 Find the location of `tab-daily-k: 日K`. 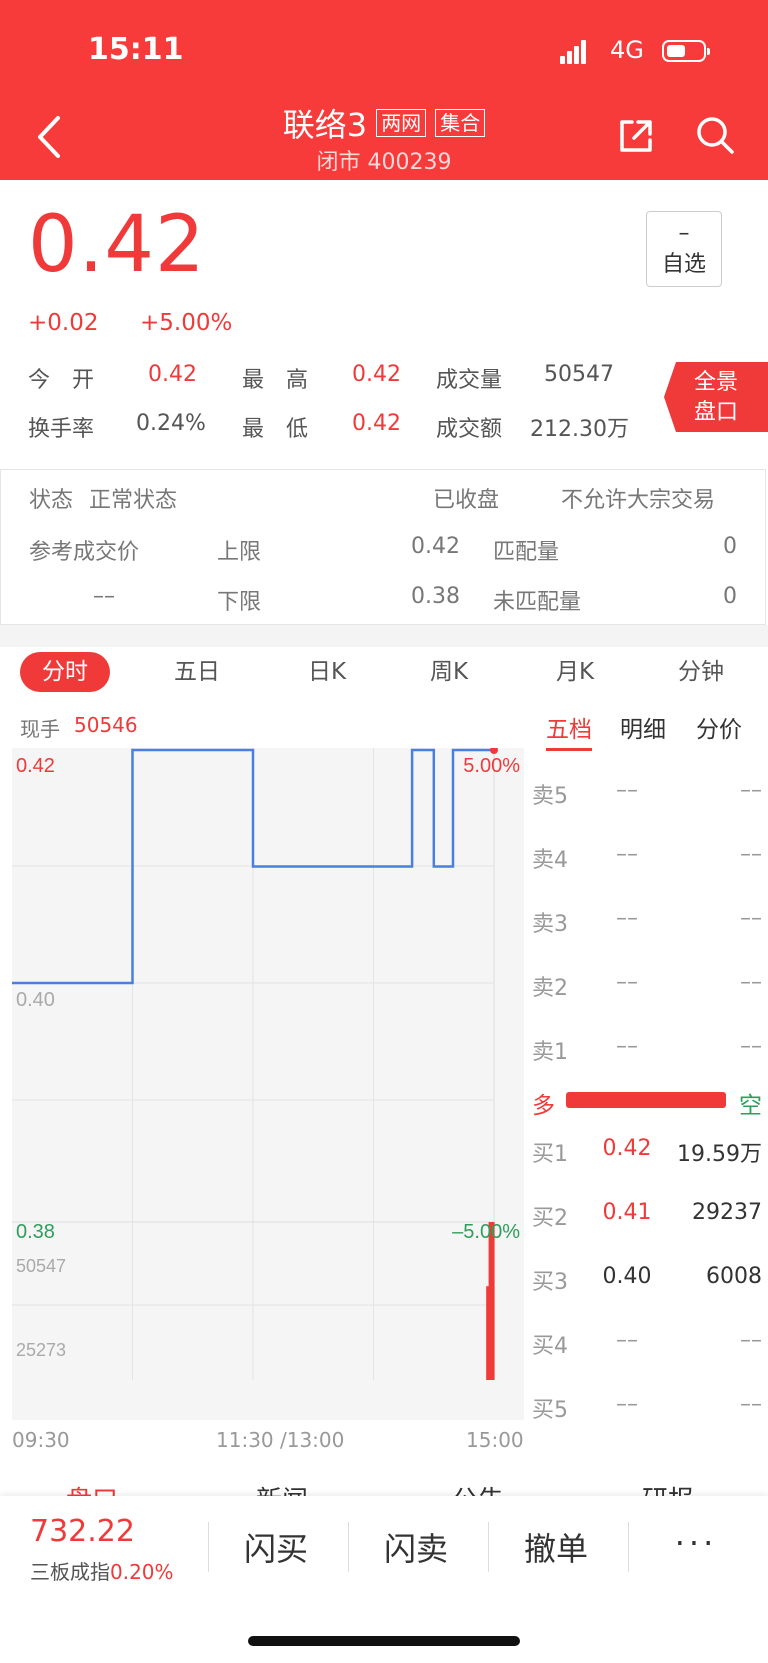

tab-daily-k: 日K is located at coordinates (327, 672).